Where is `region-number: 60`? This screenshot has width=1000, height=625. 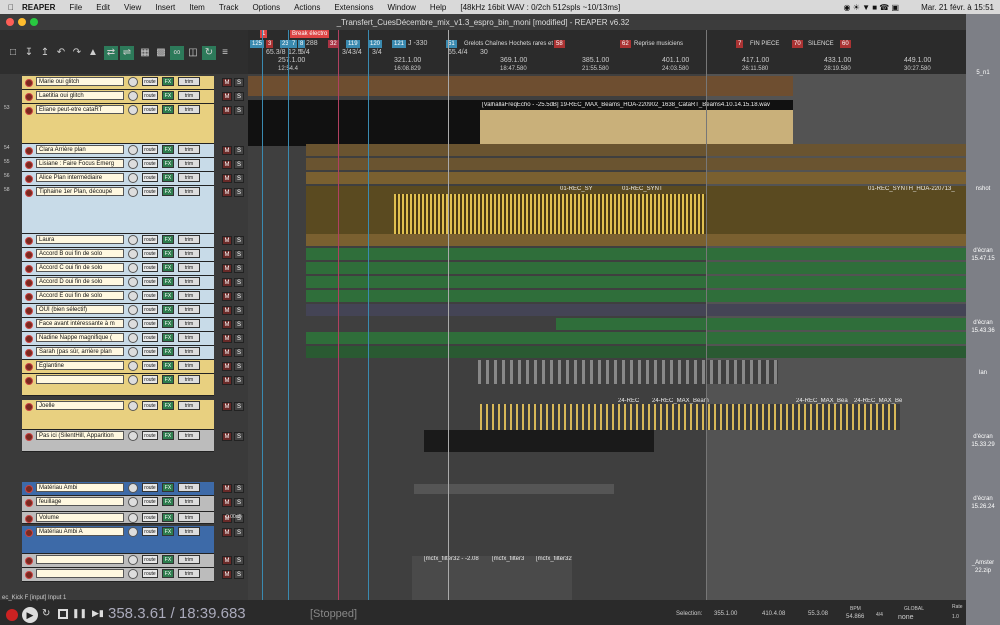
region-number: 60 is located at coordinates (845, 44).